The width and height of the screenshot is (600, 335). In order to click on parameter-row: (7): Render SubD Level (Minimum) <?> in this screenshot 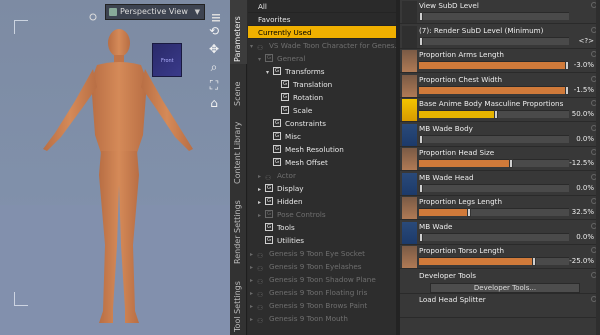, I will do `click(500, 37)`.